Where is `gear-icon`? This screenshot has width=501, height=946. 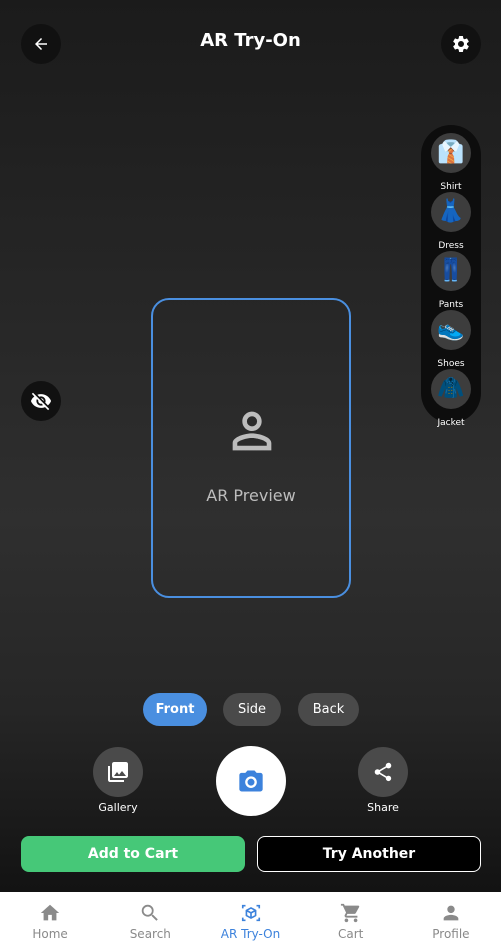
gear-icon is located at coordinates (461, 43).